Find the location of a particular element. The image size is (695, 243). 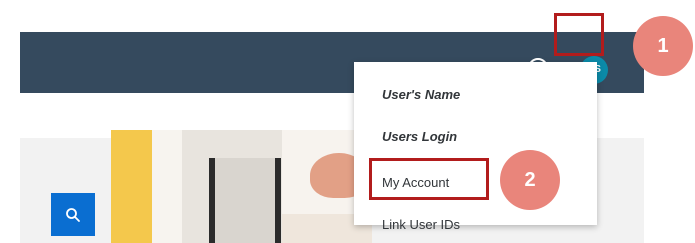

menu-item-users-login: Users Login is located at coordinates (420, 136).